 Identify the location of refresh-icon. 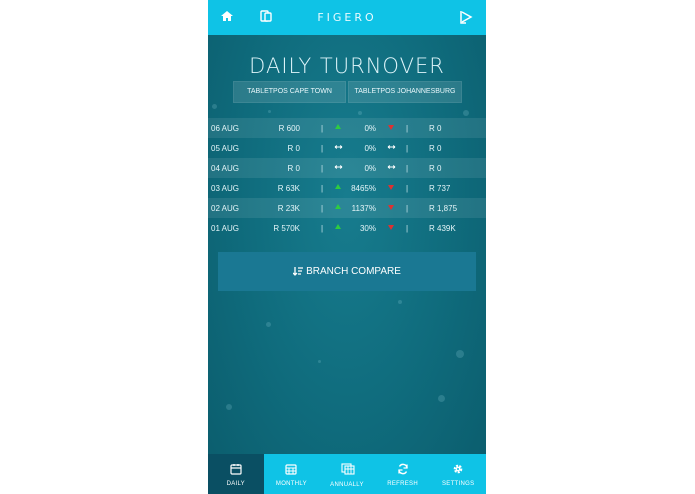
(402, 469).